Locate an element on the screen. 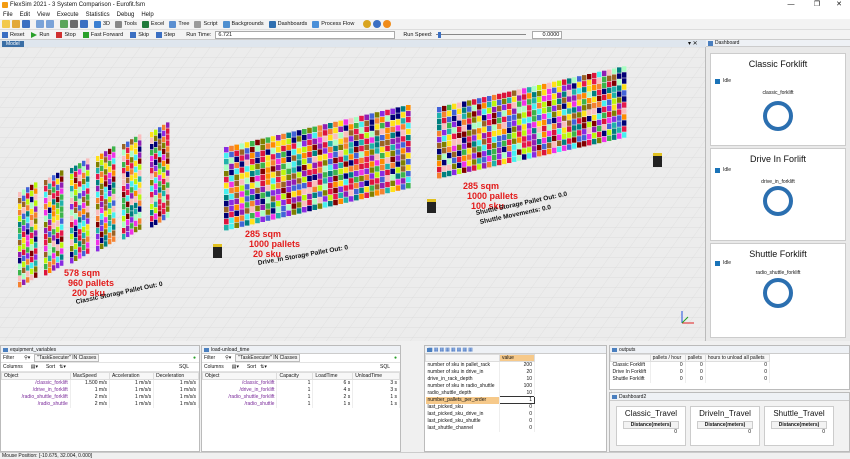 This screenshot has height=459, width=850. table-row: /radio_shuttle_forklift 1 2 s1 s is located at coordinates (301, 397).